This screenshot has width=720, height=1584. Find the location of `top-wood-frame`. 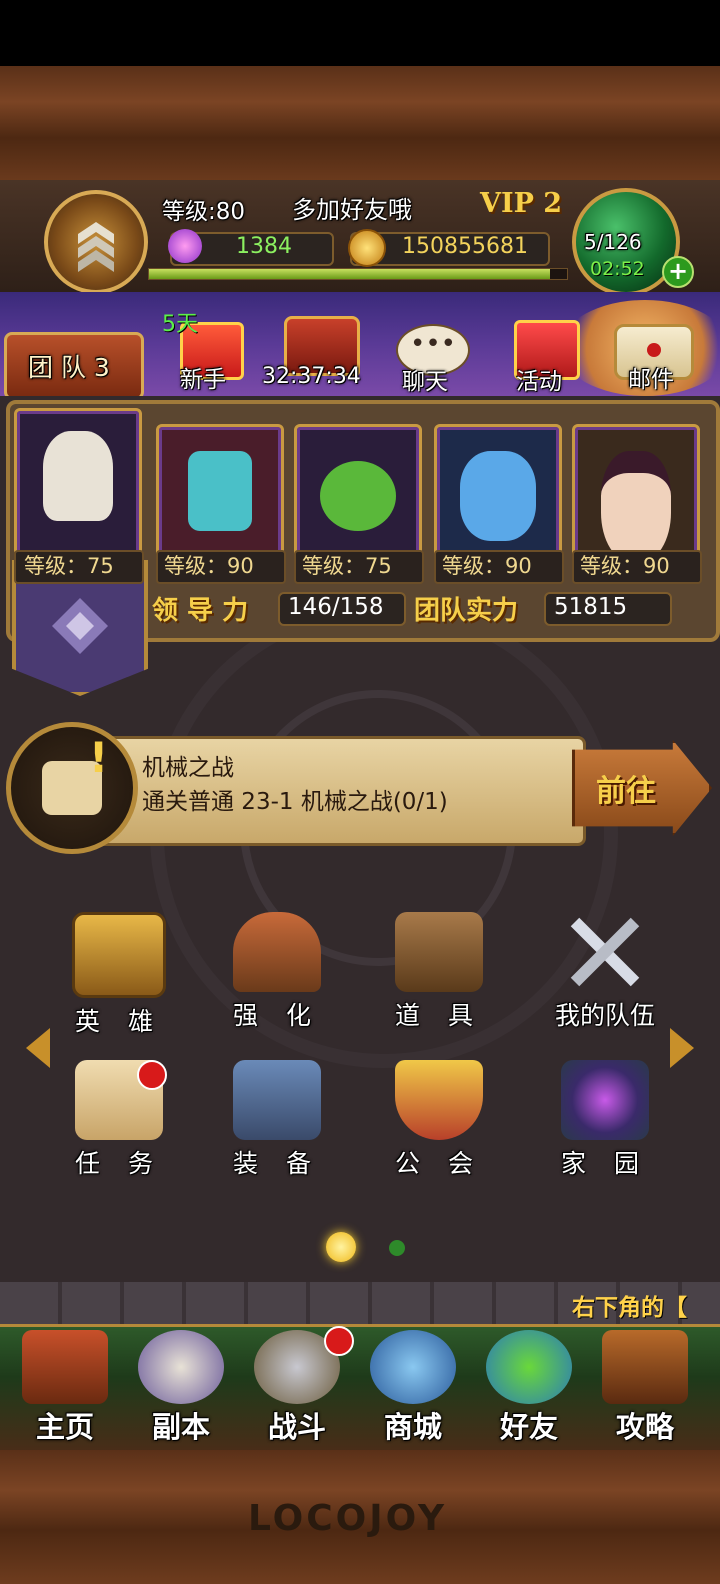

top-wood-frame is located at coordinates (360, 126).